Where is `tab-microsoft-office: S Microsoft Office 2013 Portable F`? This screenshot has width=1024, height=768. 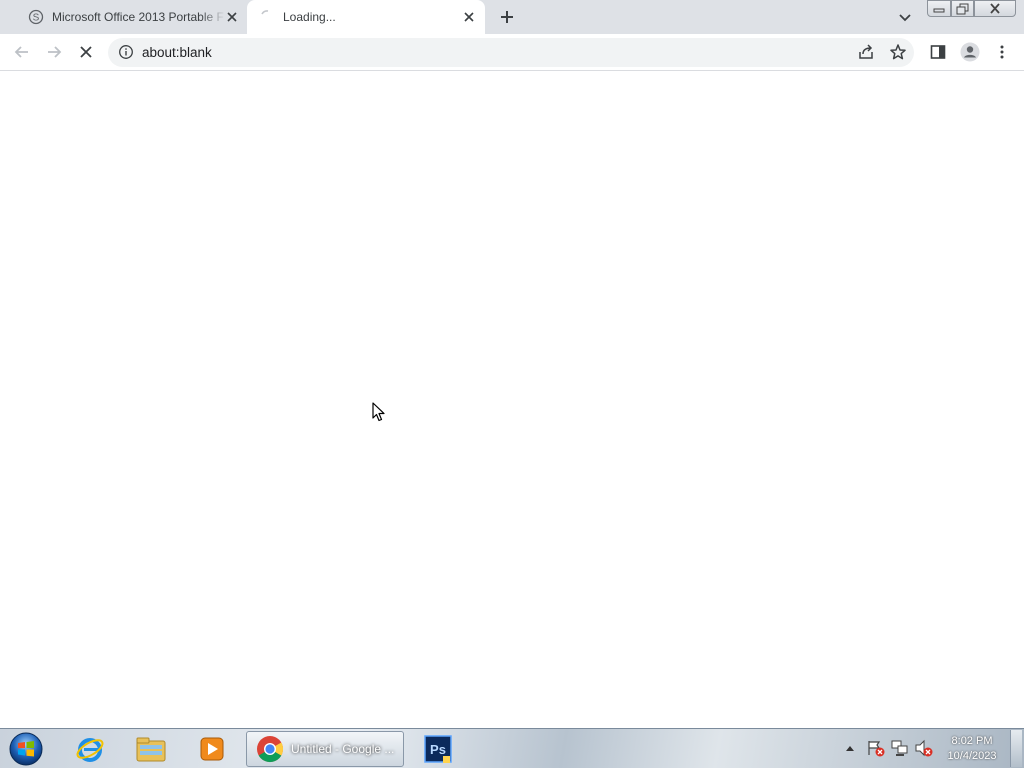
tab-microsoft-office: S Microsoft Office 2013 Portable F is located at coordinates (127, 17).